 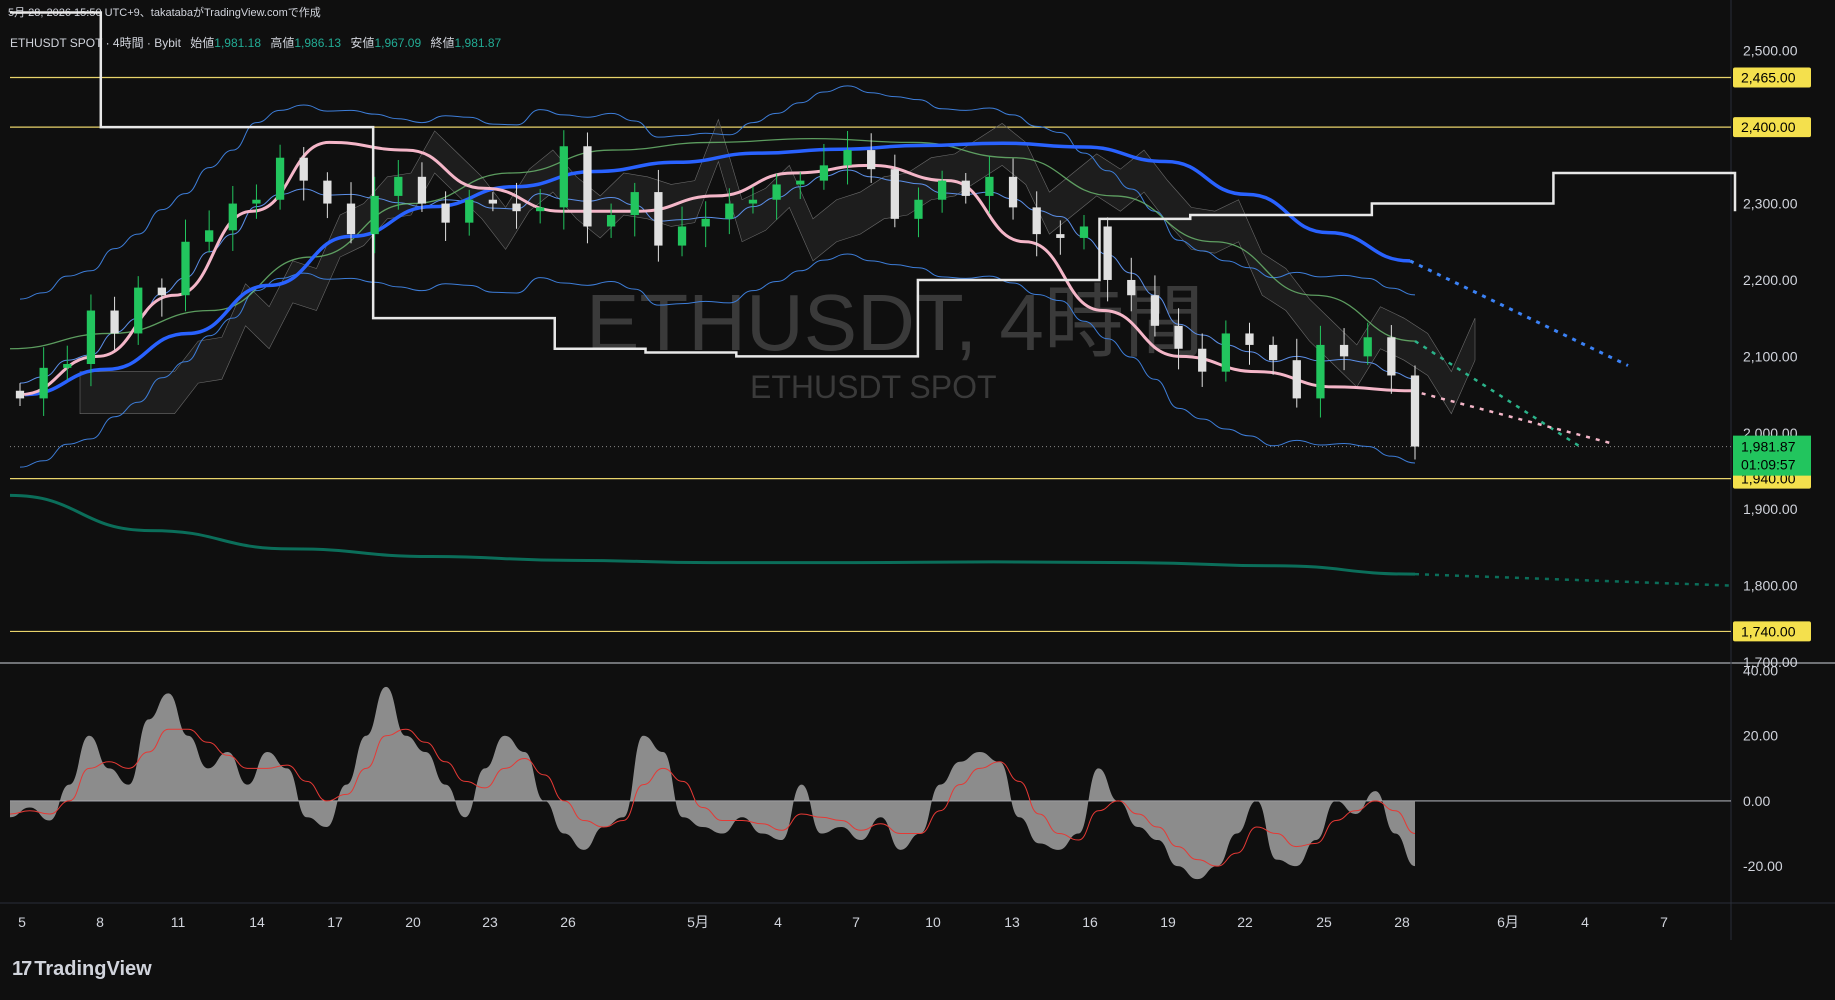 What do you see at coordinates (933, 922) in the screenshot?
I see `time-tick-label: 10` at bounding box center [933, 922].